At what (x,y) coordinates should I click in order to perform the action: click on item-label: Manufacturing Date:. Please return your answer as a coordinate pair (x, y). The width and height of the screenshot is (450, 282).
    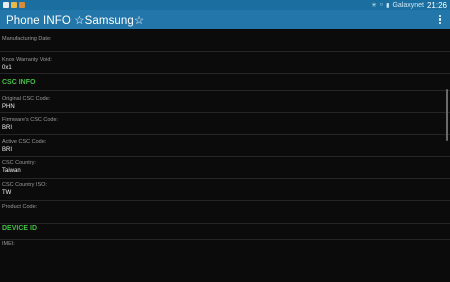
    Looking at the image, I should click on (27, 39).